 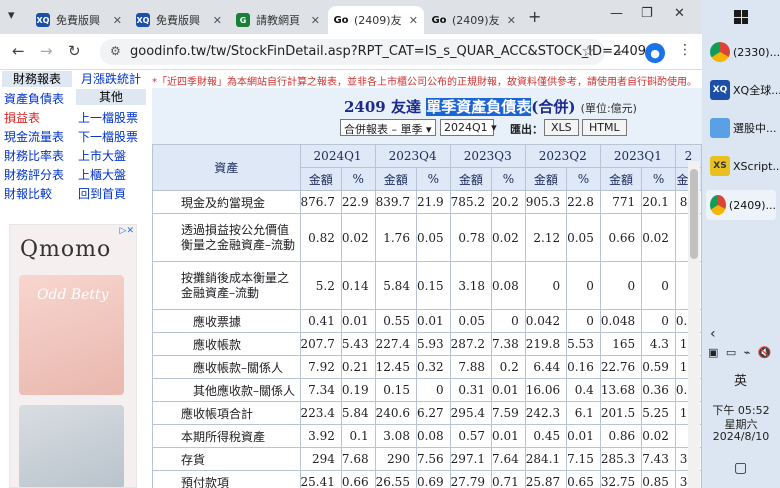 What do you see at coordinates (243, 20) in the screenshot?
I see `sheets-favicon-icon: G` at bounding box center [243, 20].